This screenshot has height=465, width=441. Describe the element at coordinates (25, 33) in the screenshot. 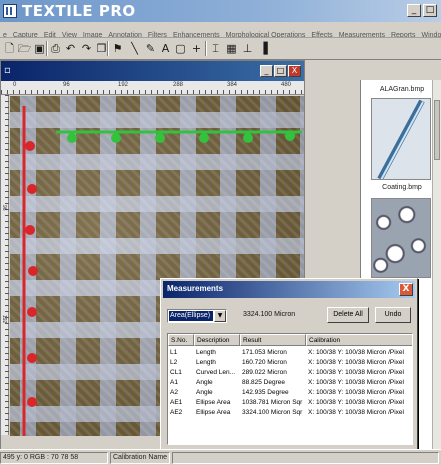

I see `menu-item: Capture` at that location.